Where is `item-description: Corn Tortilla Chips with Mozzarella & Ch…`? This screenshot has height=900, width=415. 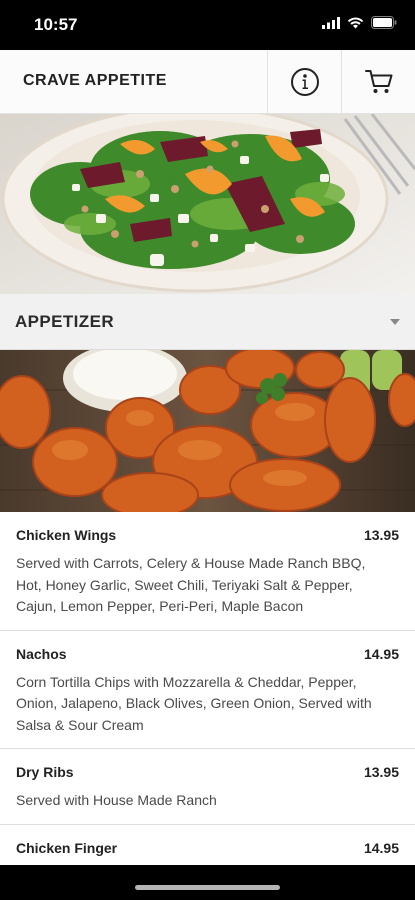 item-description: Corn Tortilla Chips with Mozzarella & Ch… is located at coordinates (194, 703).